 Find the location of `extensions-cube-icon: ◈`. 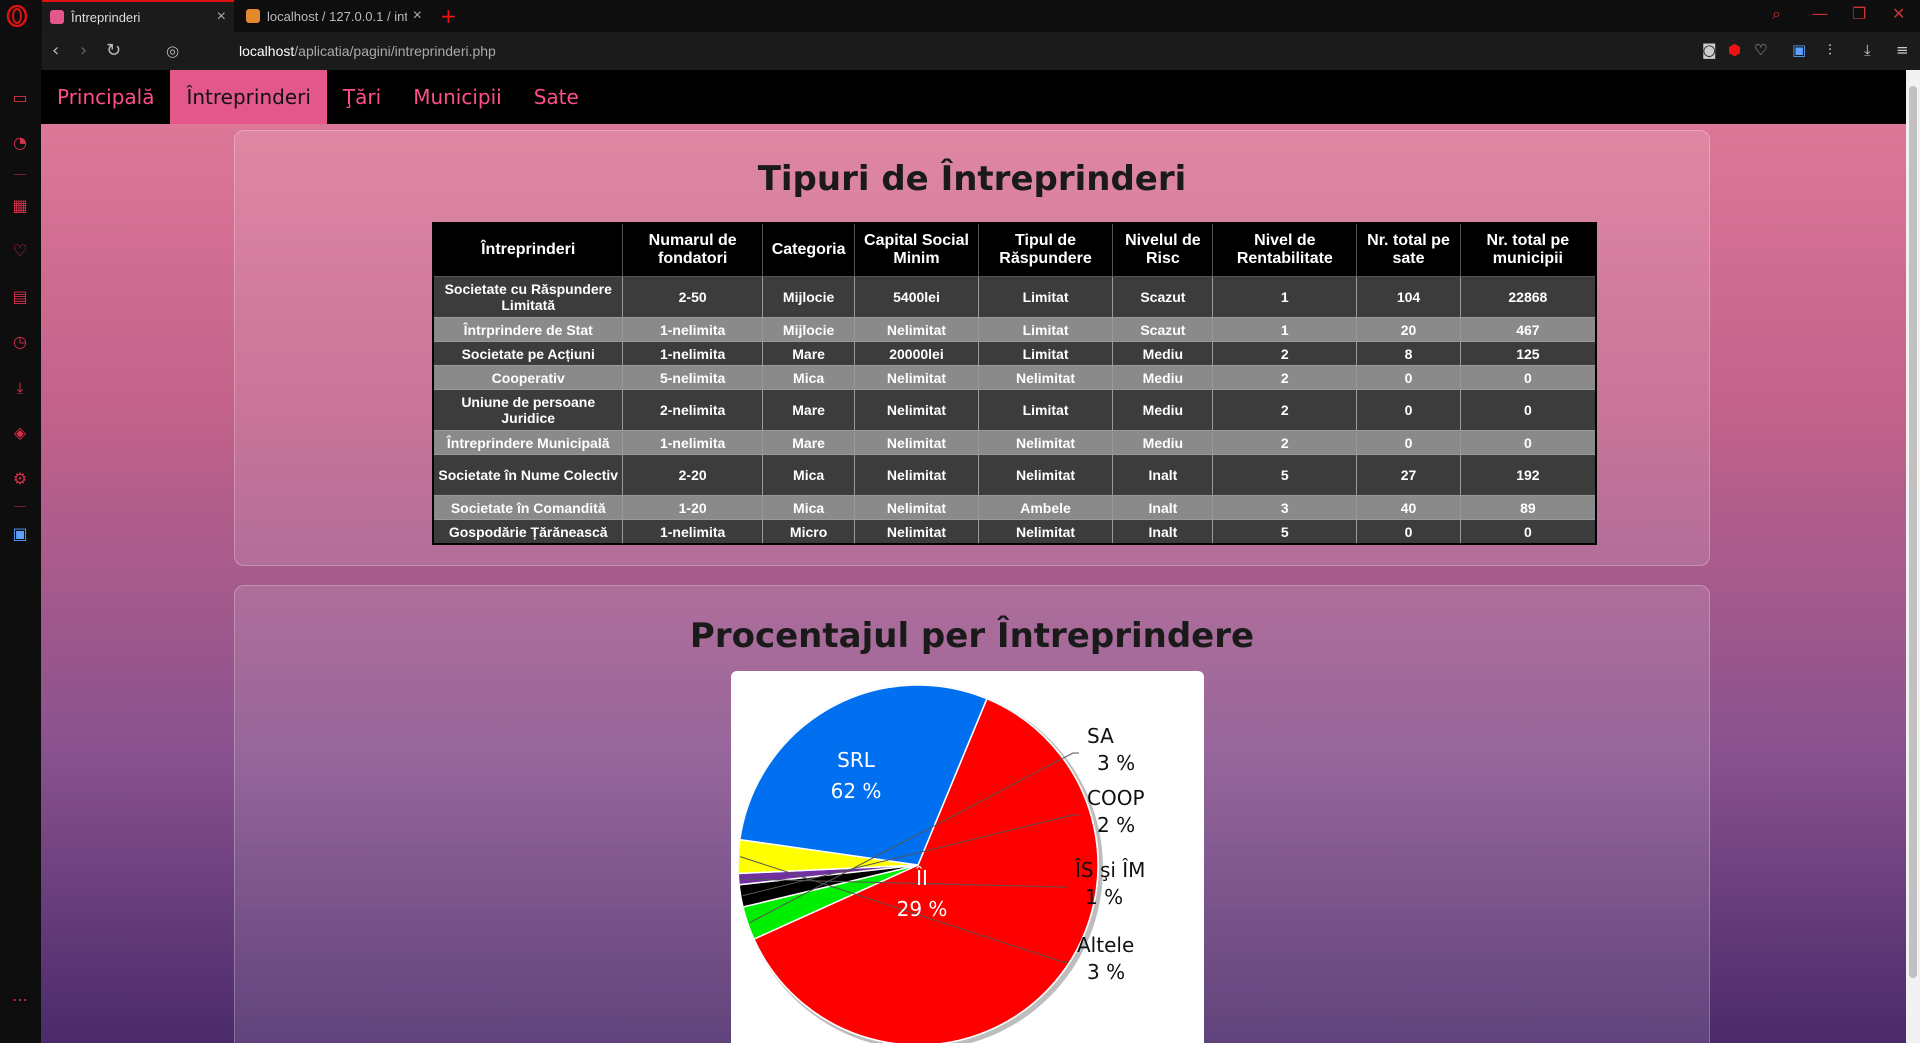

extensions-cube-icon: ◈ is located at coordinates (20, 433).